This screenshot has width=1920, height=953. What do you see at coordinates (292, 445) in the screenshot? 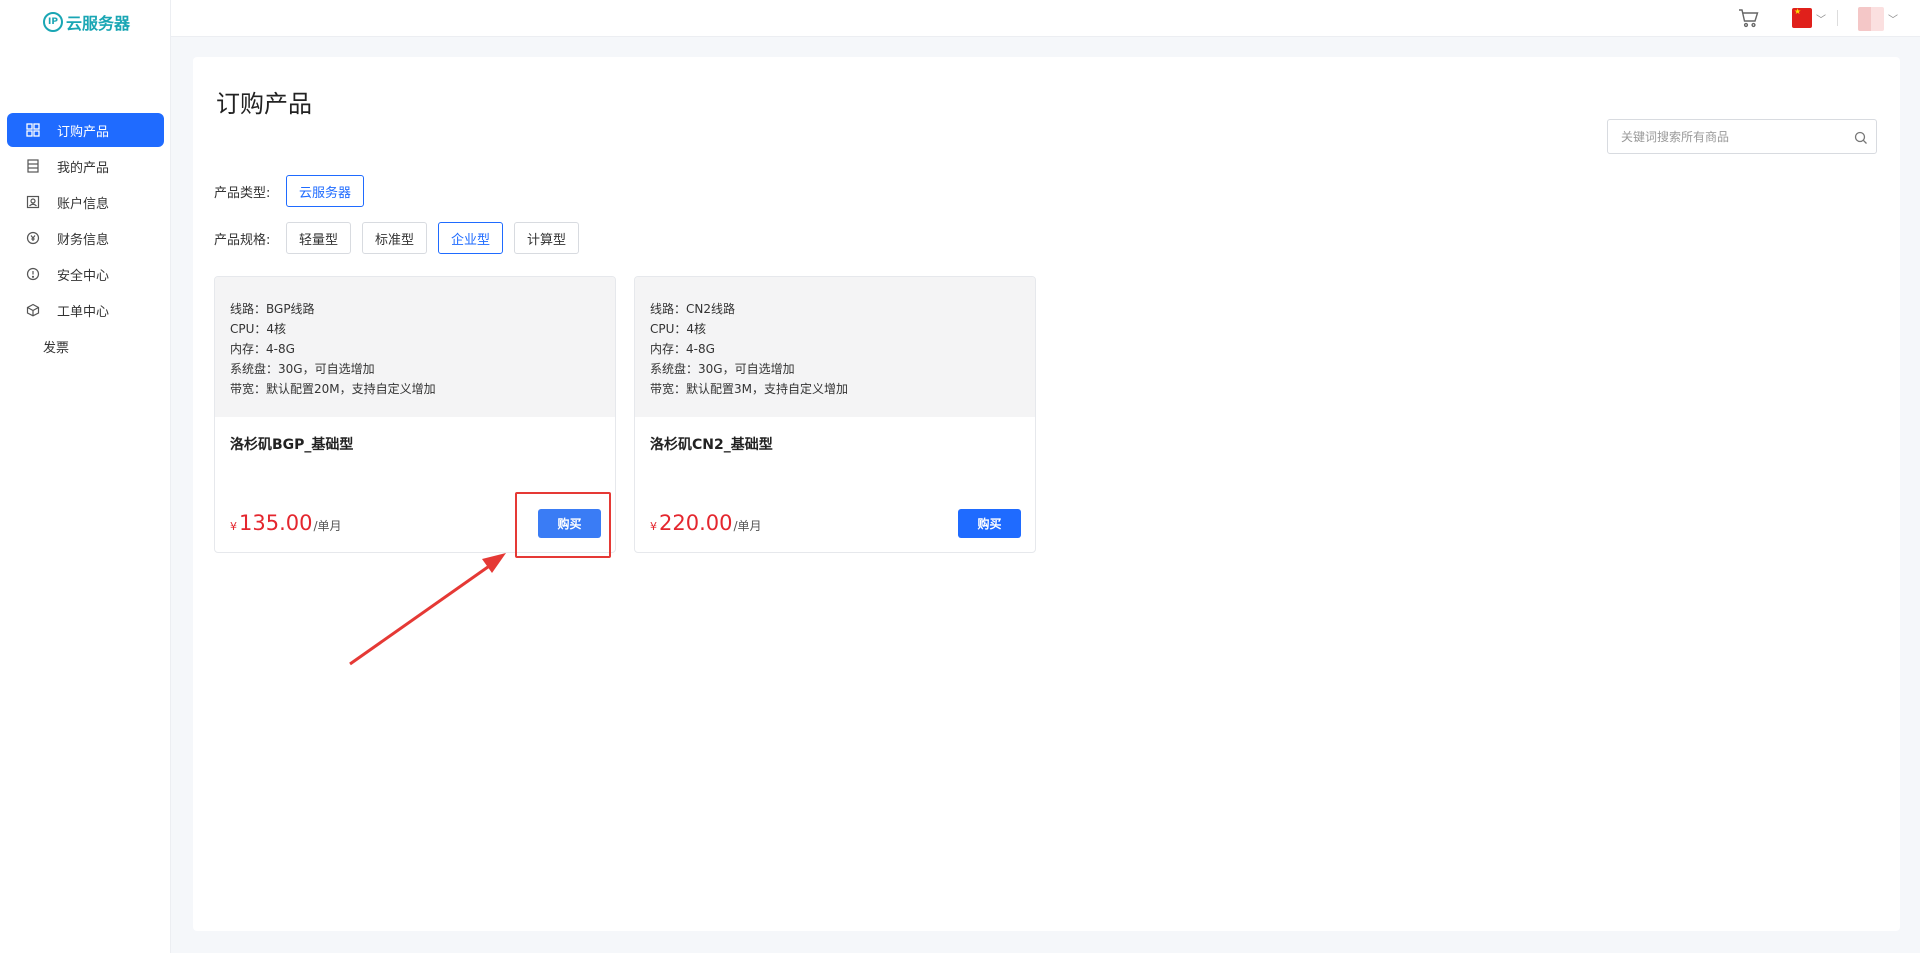
I see `product-name: 洛杉矶BGP_基础型` at bounding box center [292, 445].